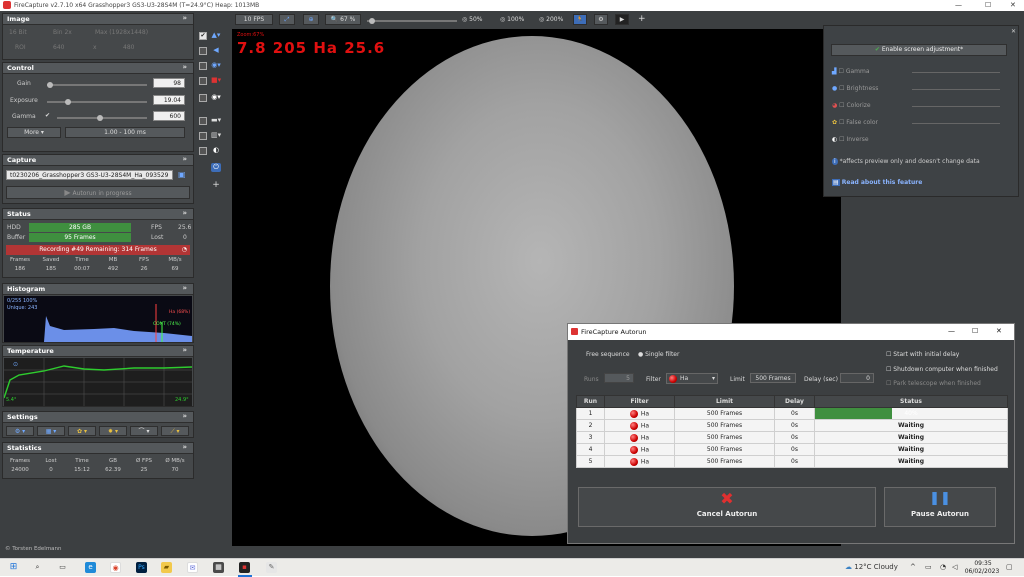  Describe the element at coordinates (244, 567) in the screenshot. I see `firecapture-taskbar-icon: ▪` at that location.